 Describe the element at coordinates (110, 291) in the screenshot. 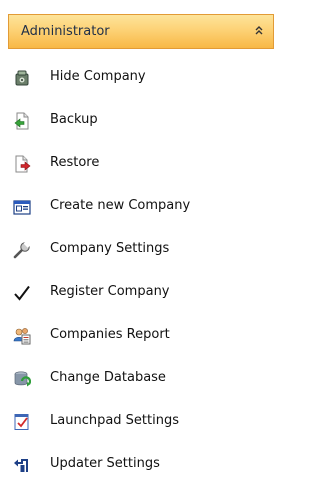

I see `menu-item-label: Register Company` at that location.